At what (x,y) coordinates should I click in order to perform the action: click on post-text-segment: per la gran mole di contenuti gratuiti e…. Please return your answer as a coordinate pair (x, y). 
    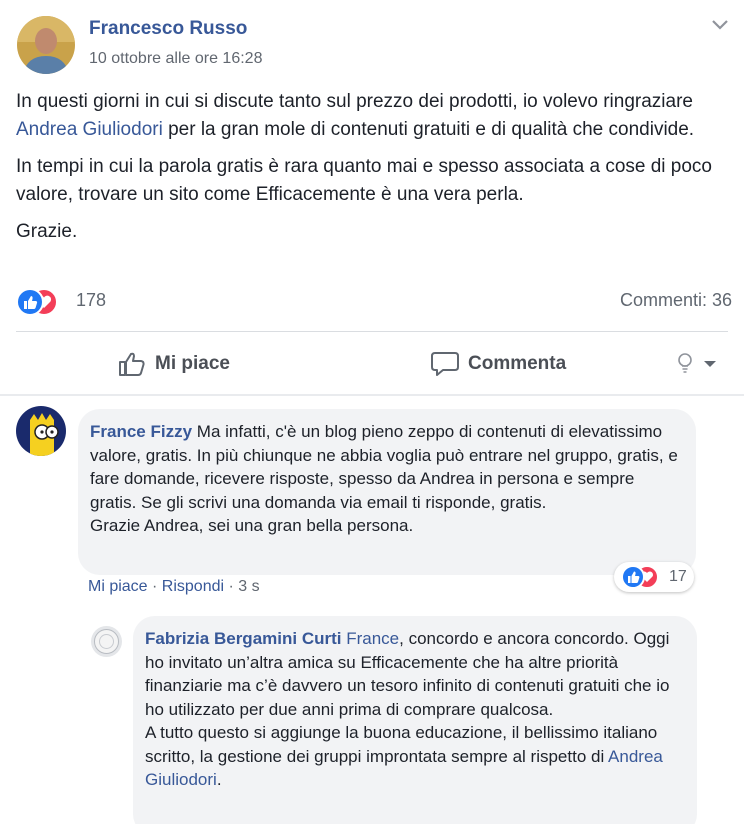
    Looking at the image, I should click on (428, 129).